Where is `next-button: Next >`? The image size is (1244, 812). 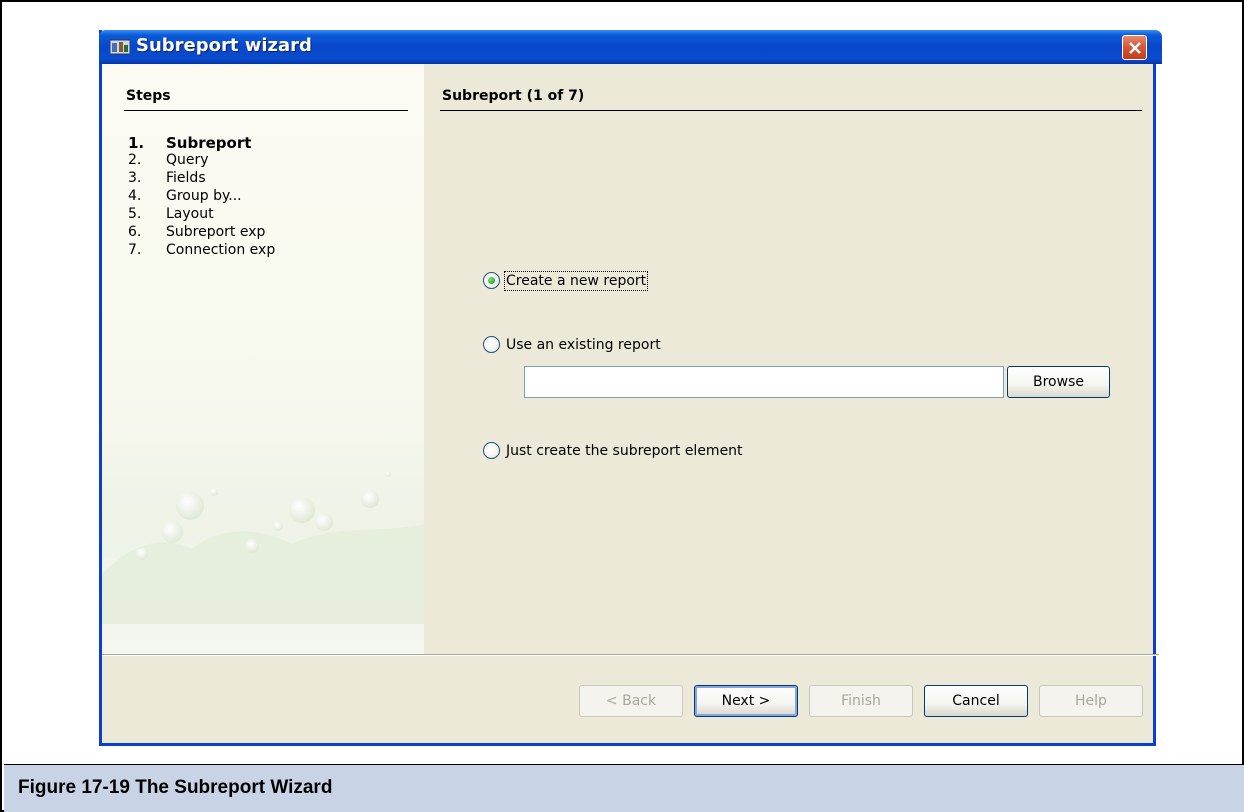 next-button: Next > is located at coordinates (746, 701).